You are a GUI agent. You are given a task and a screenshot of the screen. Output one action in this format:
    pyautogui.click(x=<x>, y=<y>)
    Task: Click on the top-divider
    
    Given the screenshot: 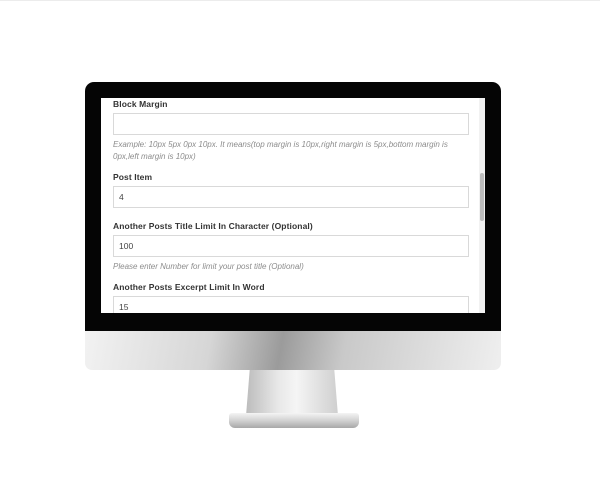 What is the action you would take?
    pyautogui.click(x=300, y=0)
    